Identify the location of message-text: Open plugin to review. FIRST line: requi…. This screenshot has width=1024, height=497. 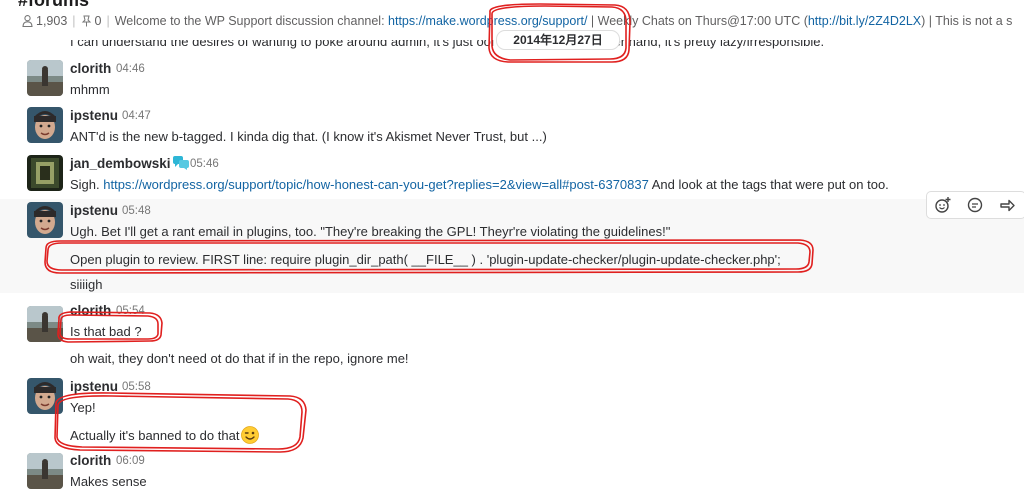
(425, 259).